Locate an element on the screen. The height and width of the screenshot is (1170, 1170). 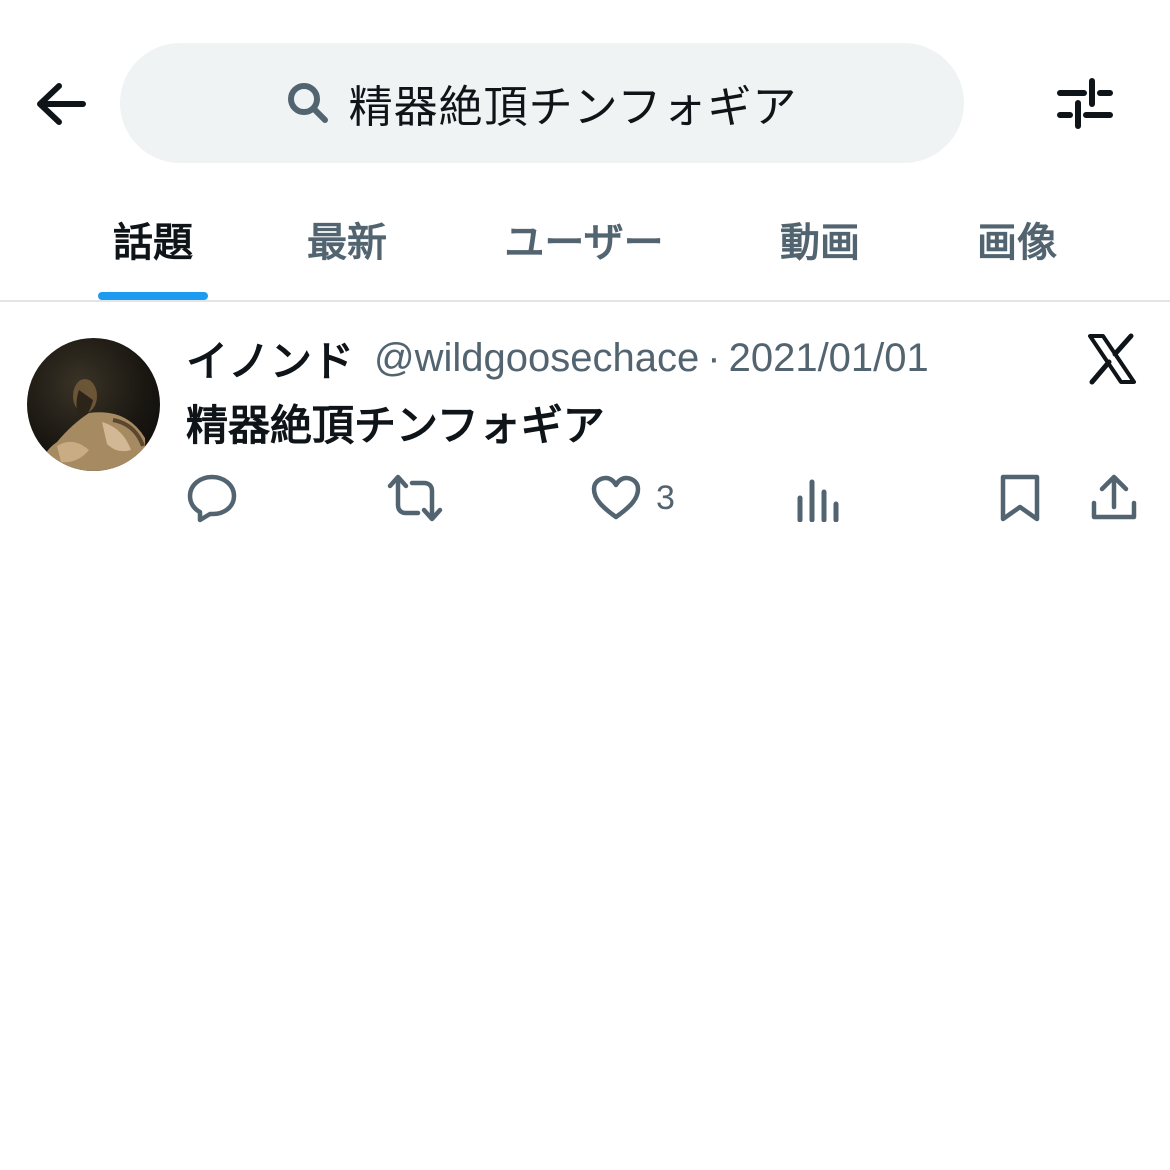
reply-icon is located at coordinates (212, 498).